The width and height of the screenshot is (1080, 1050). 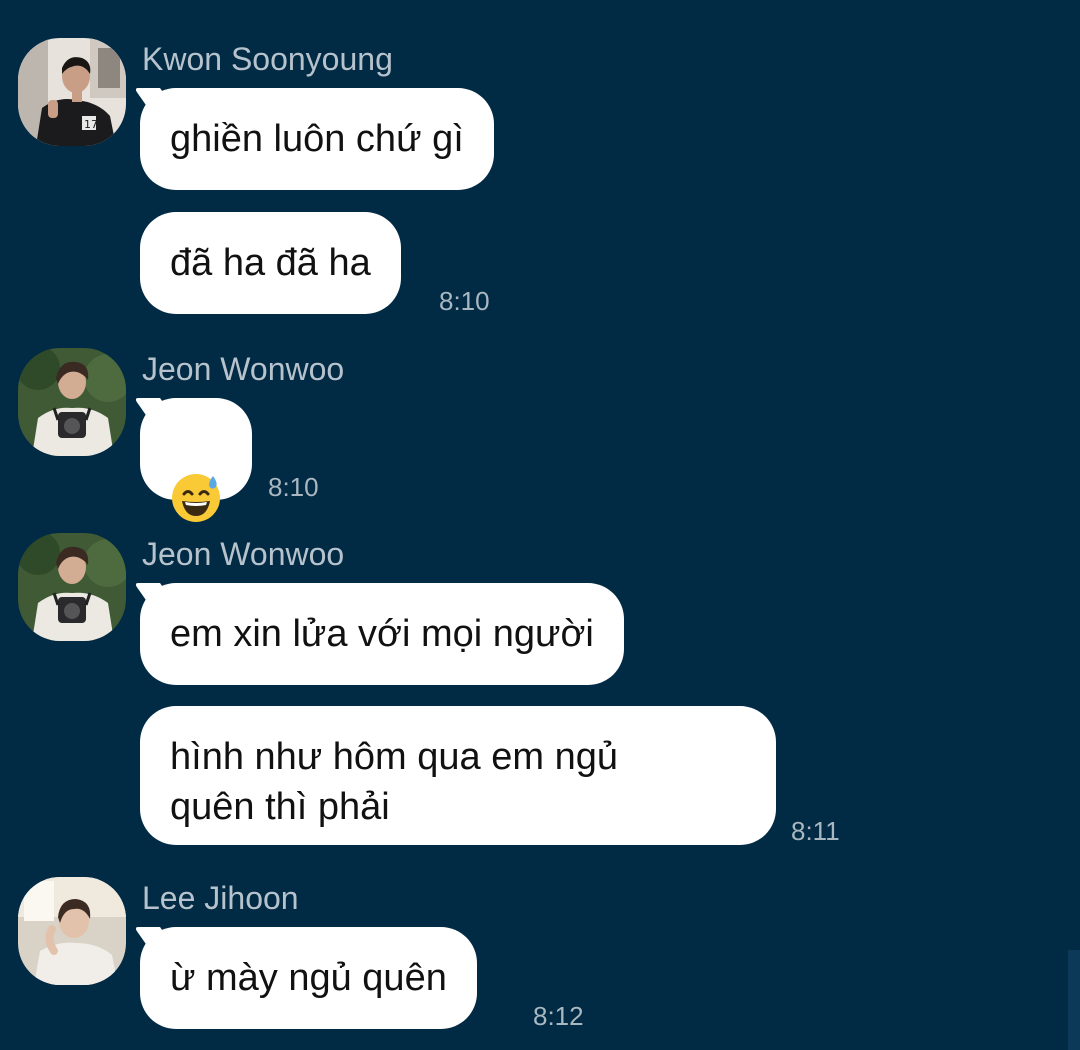 What do you see at coordinates (220, 898) in the screenshot?
I see `sender-name: Lee Jihoon` at bounding box center [220, 898].